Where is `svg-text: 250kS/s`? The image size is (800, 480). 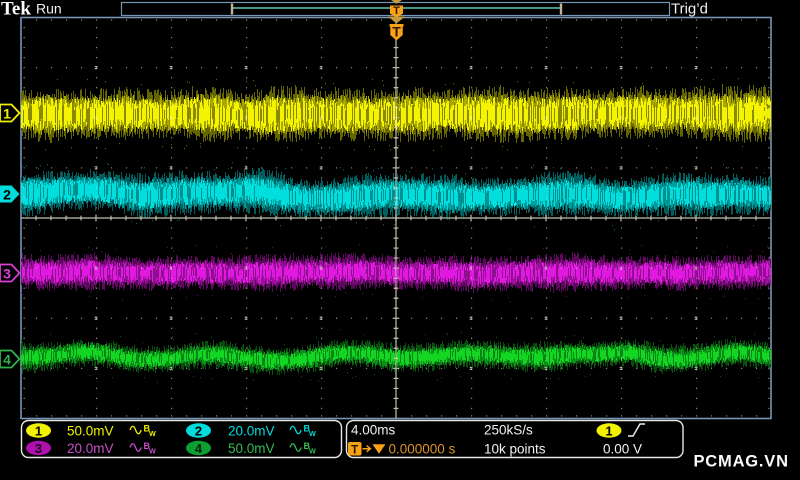 svg-text: 250kS/s is located at coordinates (508, 430).